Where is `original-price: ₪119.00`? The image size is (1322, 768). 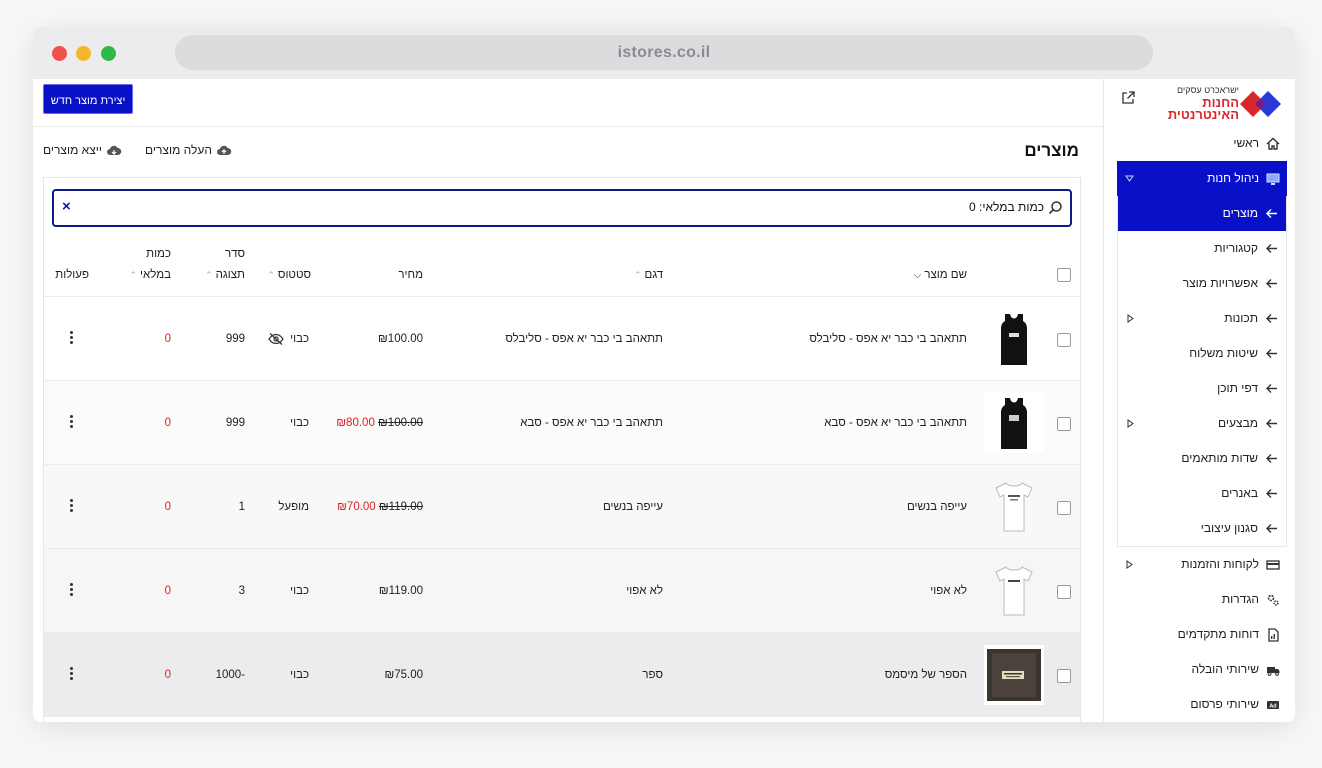 original-price: ₪119.00 is located at coordinates (400, 507).